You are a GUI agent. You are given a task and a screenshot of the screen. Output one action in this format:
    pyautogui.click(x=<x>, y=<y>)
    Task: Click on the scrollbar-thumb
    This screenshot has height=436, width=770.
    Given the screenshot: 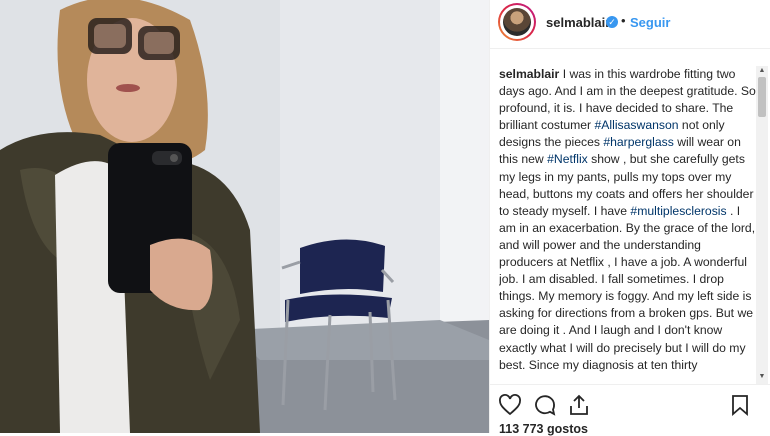 What is the action you would take?
    pyautogui.click(x=762, y=97)
    